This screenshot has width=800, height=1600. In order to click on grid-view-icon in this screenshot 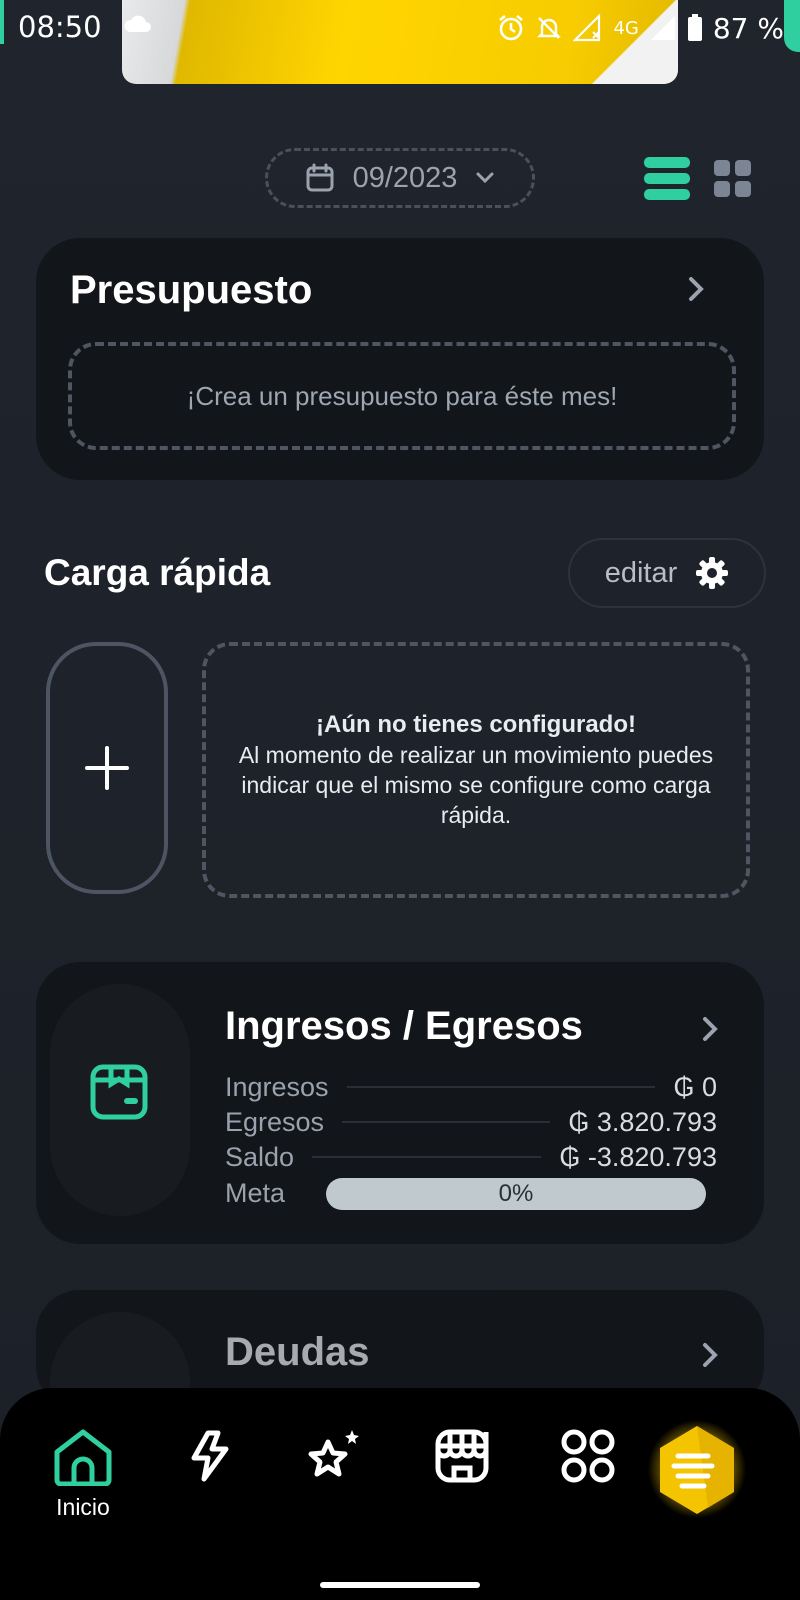, I will do `click(733, 179)`.